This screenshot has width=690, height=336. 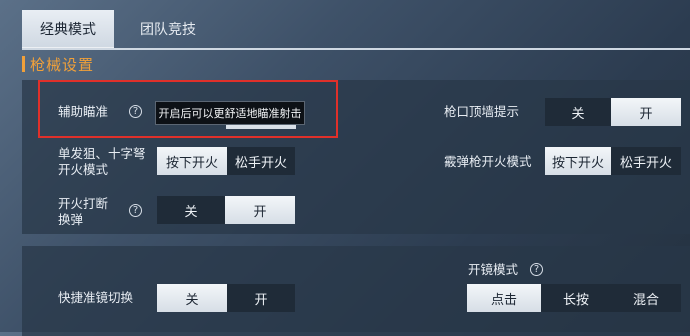 I want to click on fire-interrupt-label-line1: 开火打断, so click(x=83, y=203).